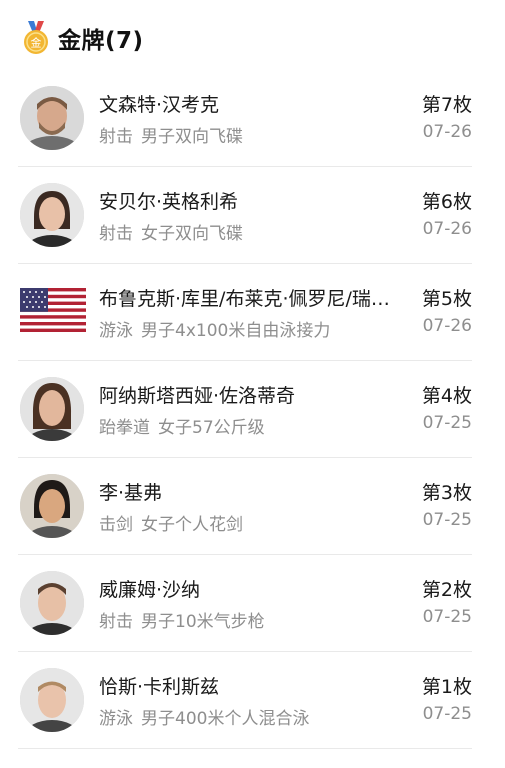  I want to click on medal-list-item: 安贝尔·英格利希 射击 女子双向飞碟 第6枚 07-26, so click(245, 215).